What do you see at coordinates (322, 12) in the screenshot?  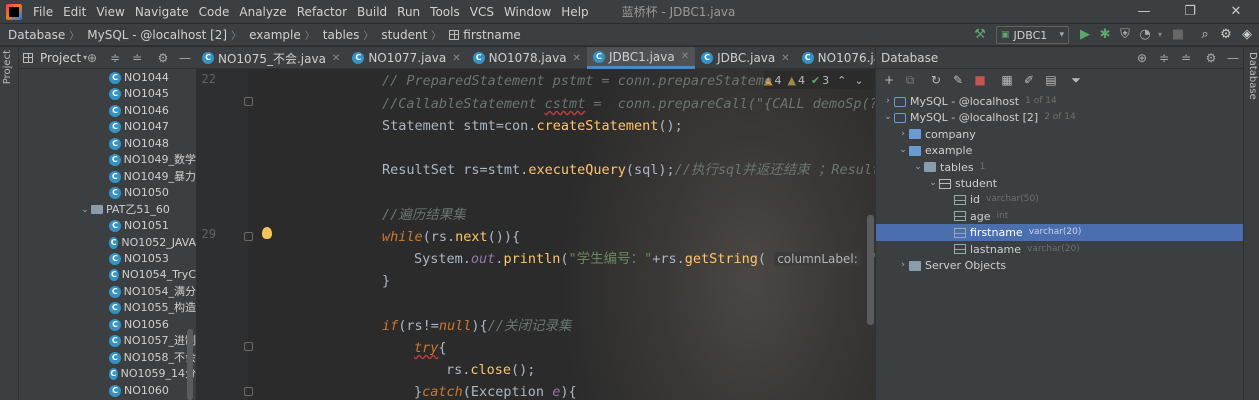 I see `menu-refactor: Refactor` at bounding box center [322, 12].